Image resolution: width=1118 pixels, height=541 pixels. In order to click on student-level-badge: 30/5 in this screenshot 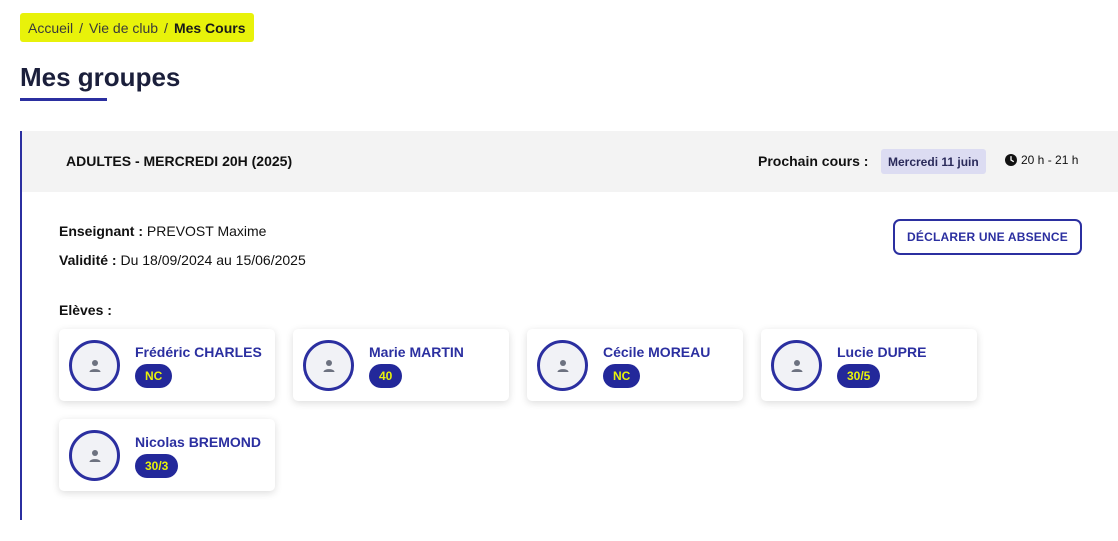, I will do `click(859, 376)`.